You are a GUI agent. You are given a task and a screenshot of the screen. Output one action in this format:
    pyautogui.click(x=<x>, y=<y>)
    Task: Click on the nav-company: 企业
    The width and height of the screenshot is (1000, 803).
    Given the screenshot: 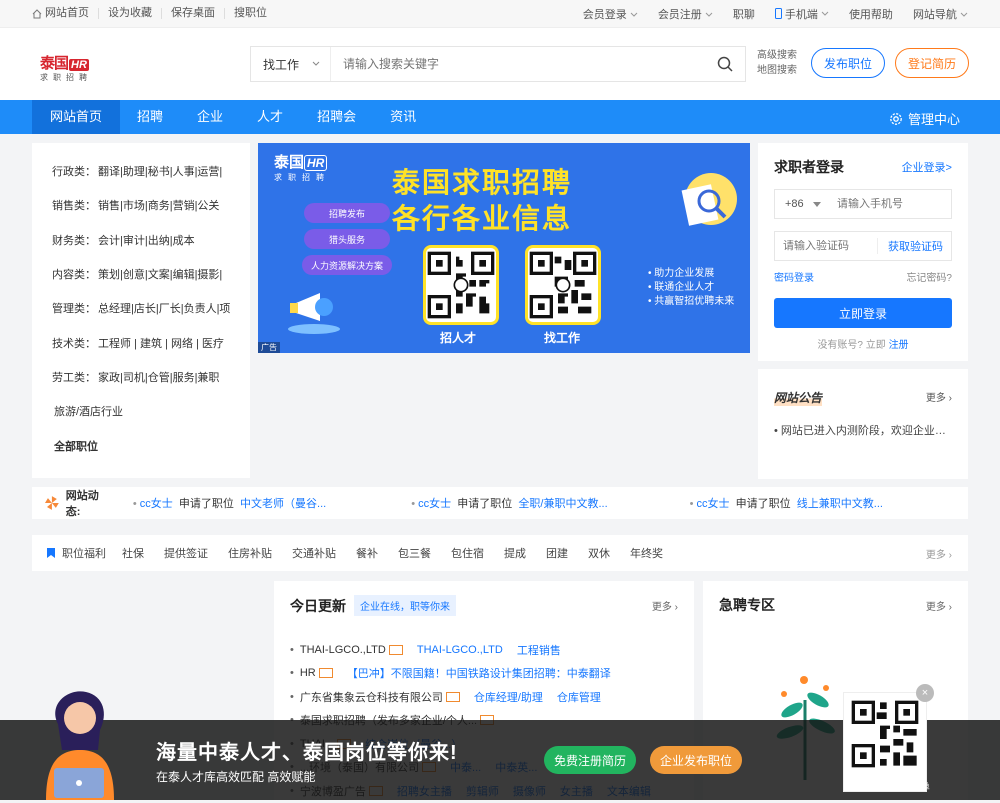 What is the action you would take?
    pyautogui.click(x=210, y=117)
    